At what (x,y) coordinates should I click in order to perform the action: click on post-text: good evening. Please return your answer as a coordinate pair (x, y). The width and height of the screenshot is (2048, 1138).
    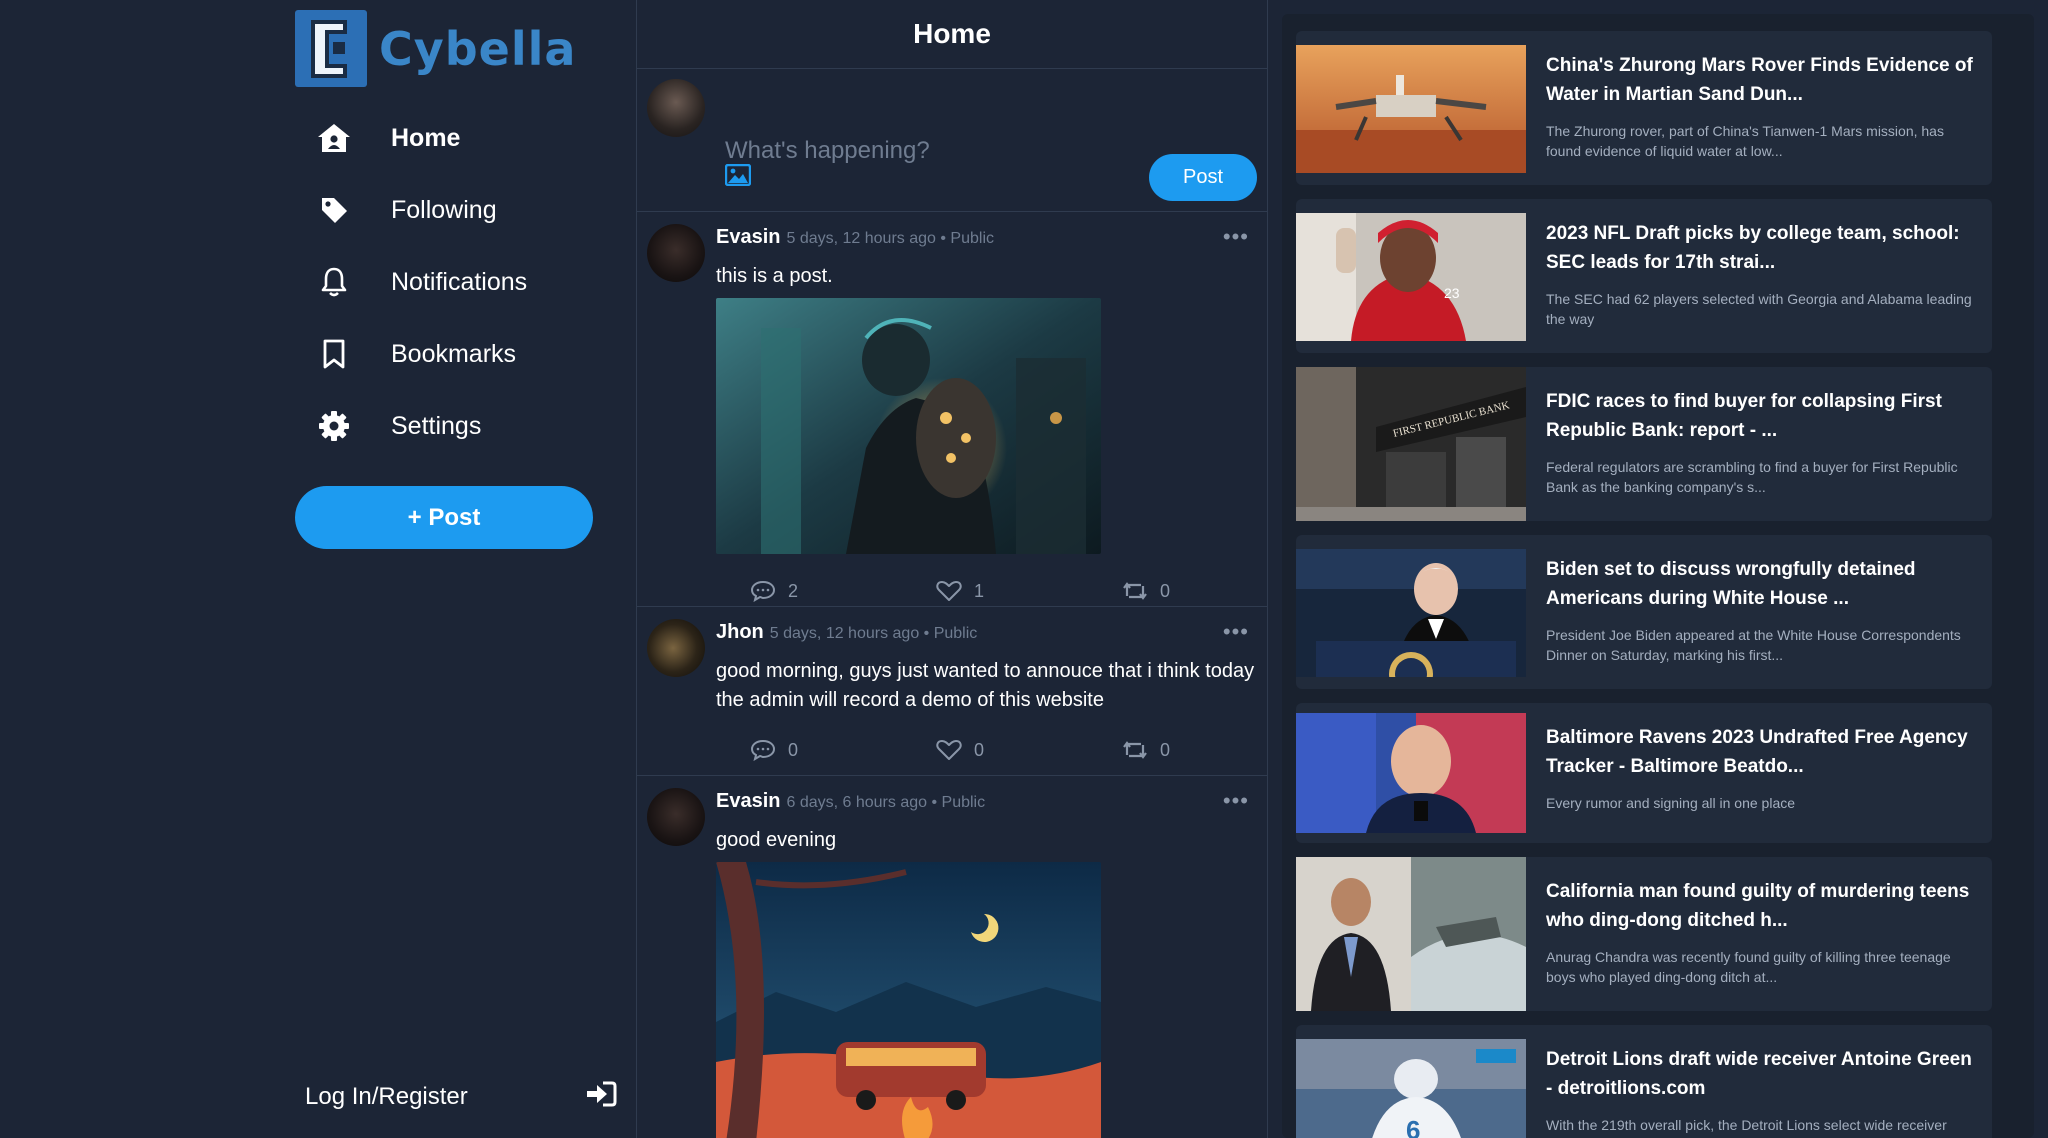
    Looking at the image, I should click on (776, 840).